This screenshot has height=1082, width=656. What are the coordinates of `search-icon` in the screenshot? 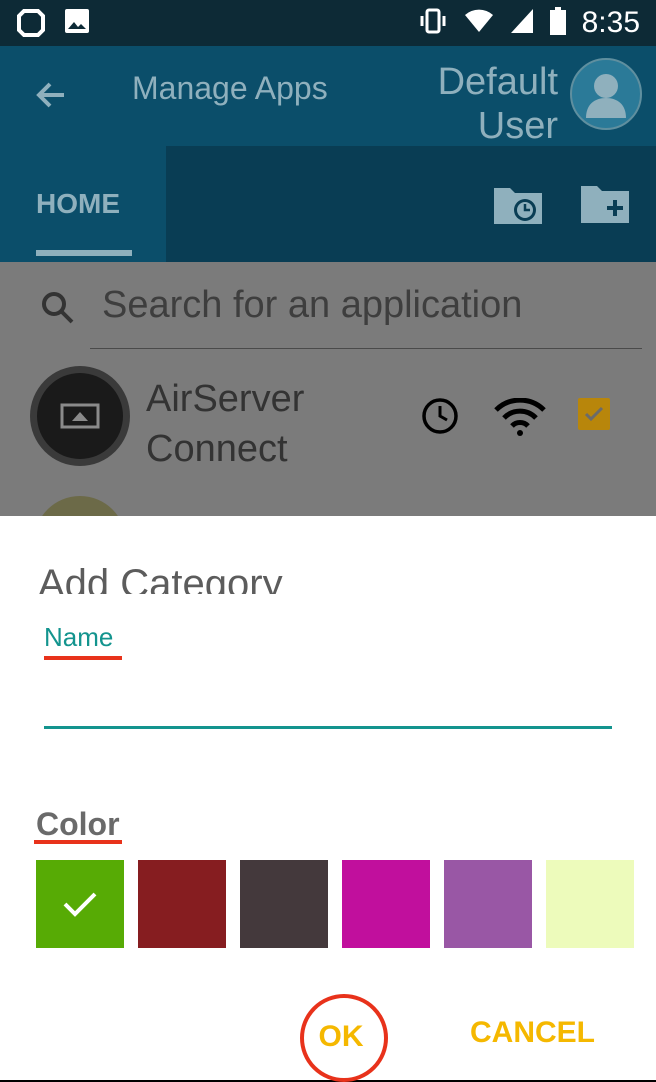 It's located at (58, 310).